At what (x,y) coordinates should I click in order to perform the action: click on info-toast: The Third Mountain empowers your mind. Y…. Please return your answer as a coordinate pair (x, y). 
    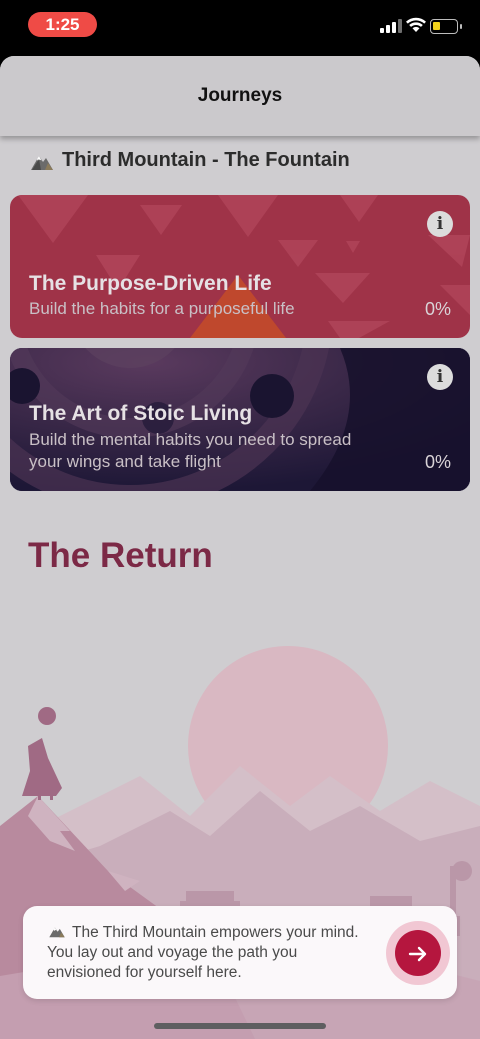
    Looking at the image, I should click on (240, 952).